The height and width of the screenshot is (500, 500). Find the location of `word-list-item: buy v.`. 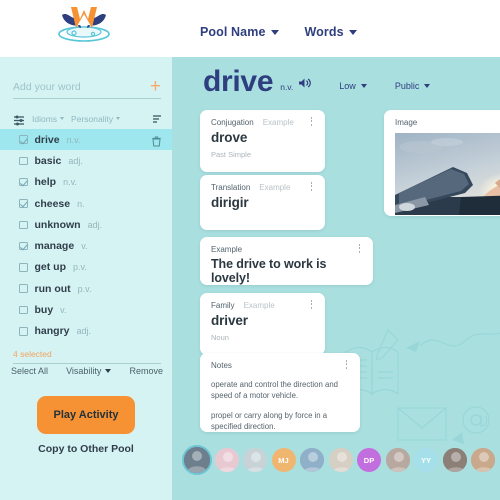

word-list-item: buy v. is located at coordinates (86, 309).